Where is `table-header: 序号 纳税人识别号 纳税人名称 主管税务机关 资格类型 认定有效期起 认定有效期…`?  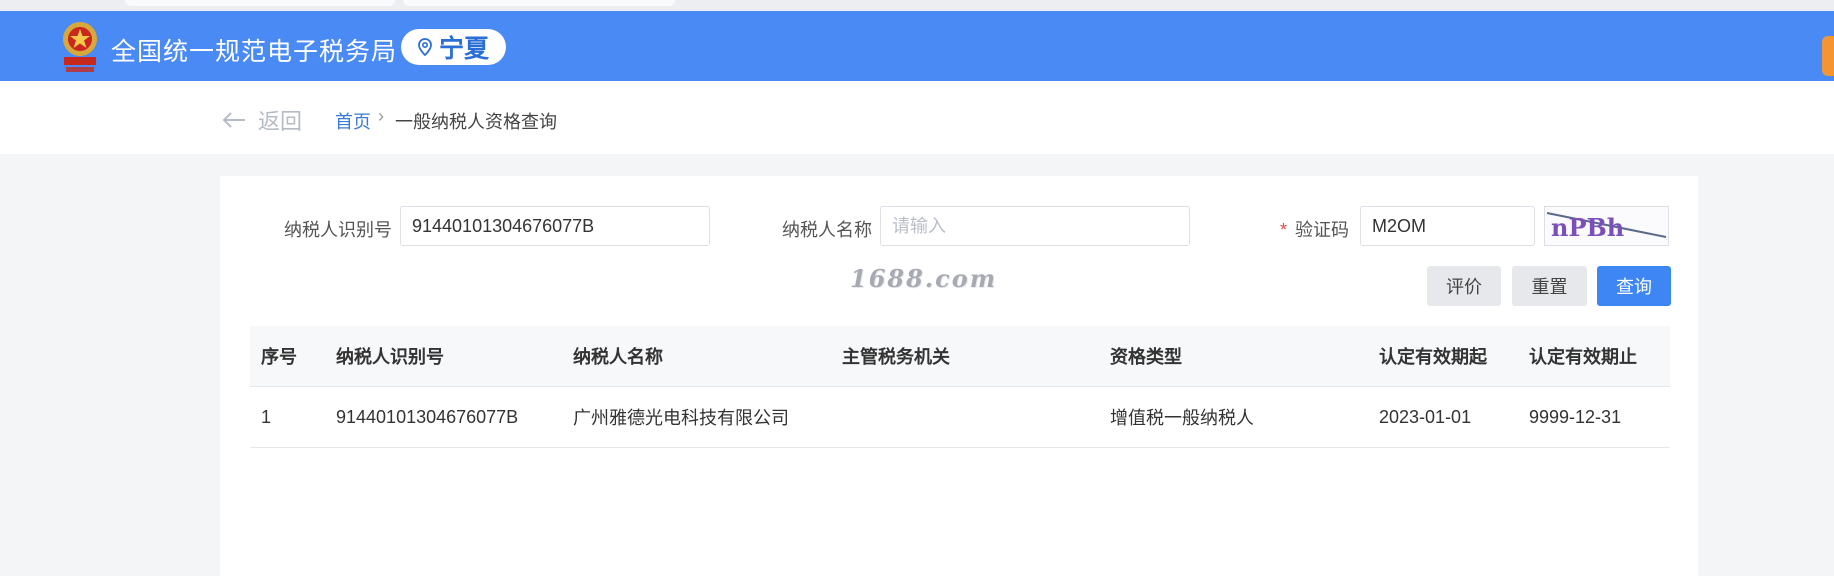
table-header: 序号 纳税人识别号 纳税人名称 主管税务机关 资格类型 认定有效期起 认定有效期… is located at coordinates (960, 356).